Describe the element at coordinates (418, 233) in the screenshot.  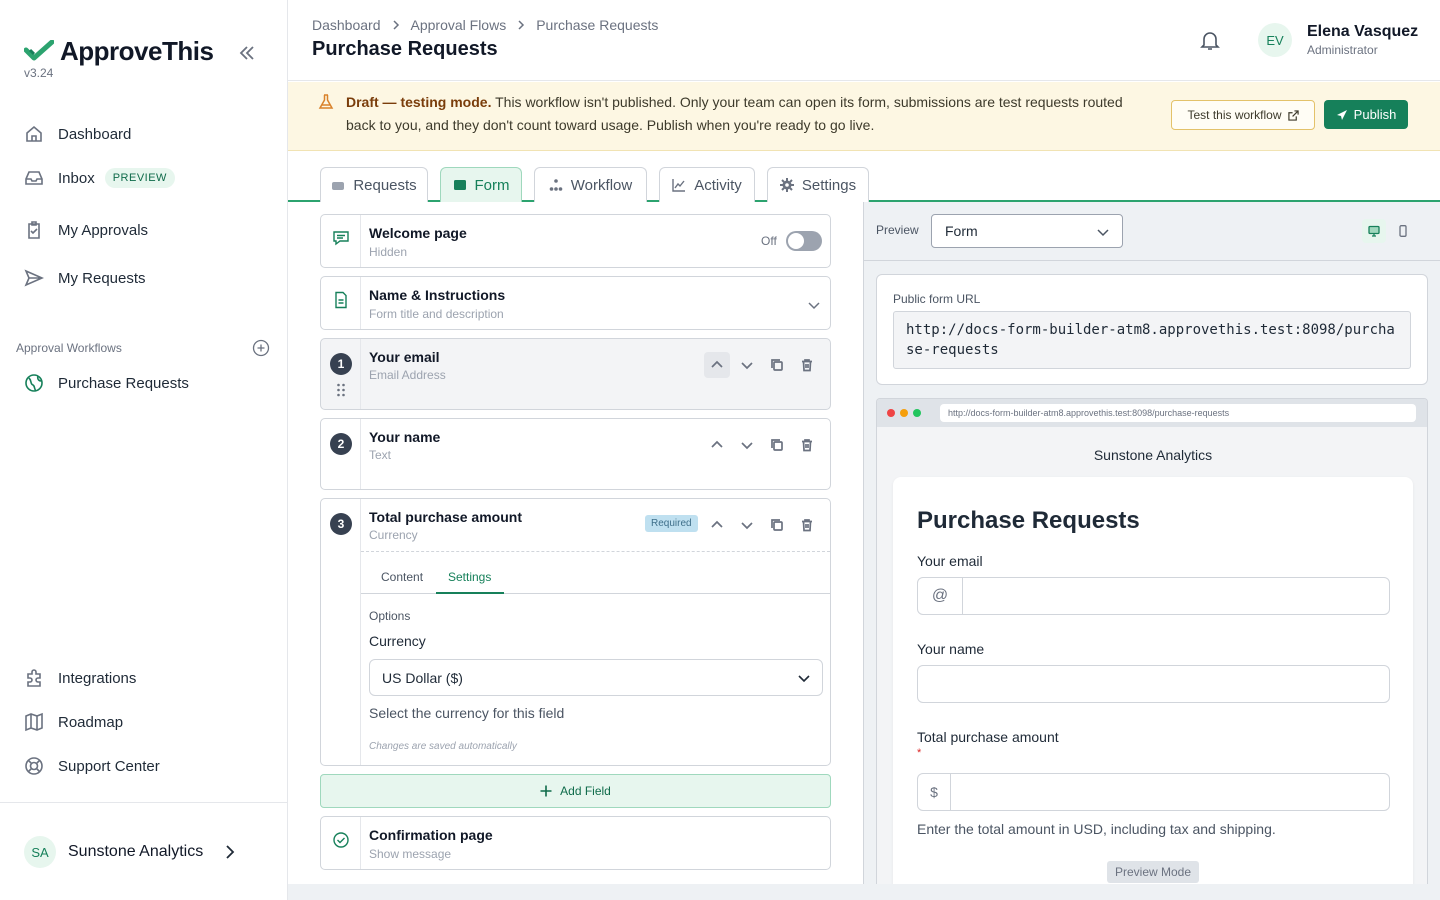
I see `card-title: Welcome page` at that location.